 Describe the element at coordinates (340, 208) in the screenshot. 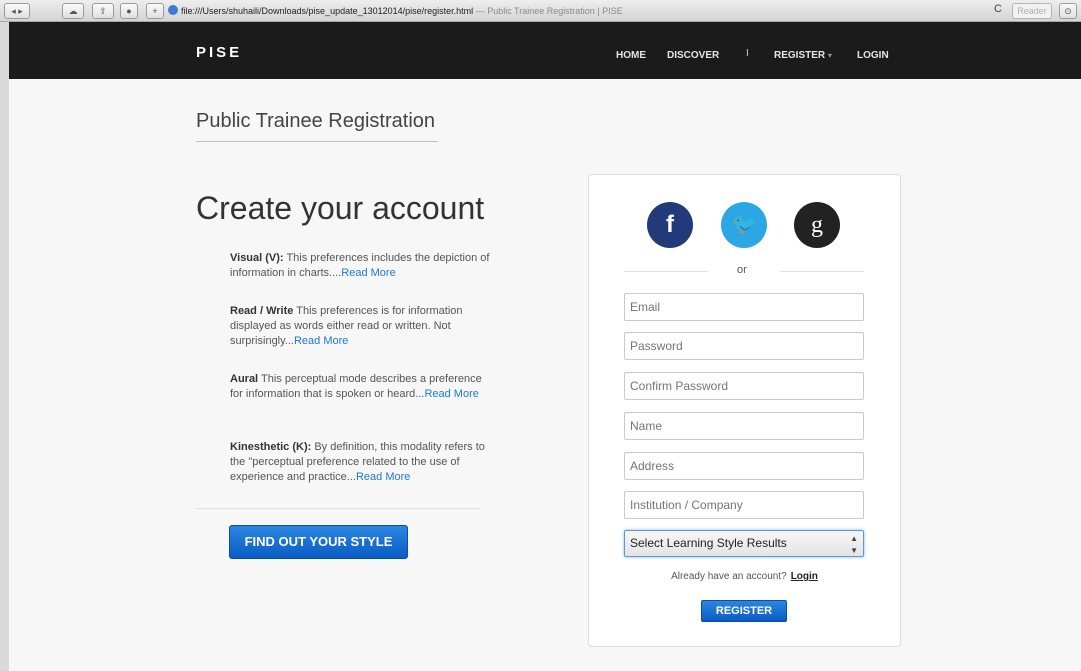

I see `headline: Create your account` at that location.